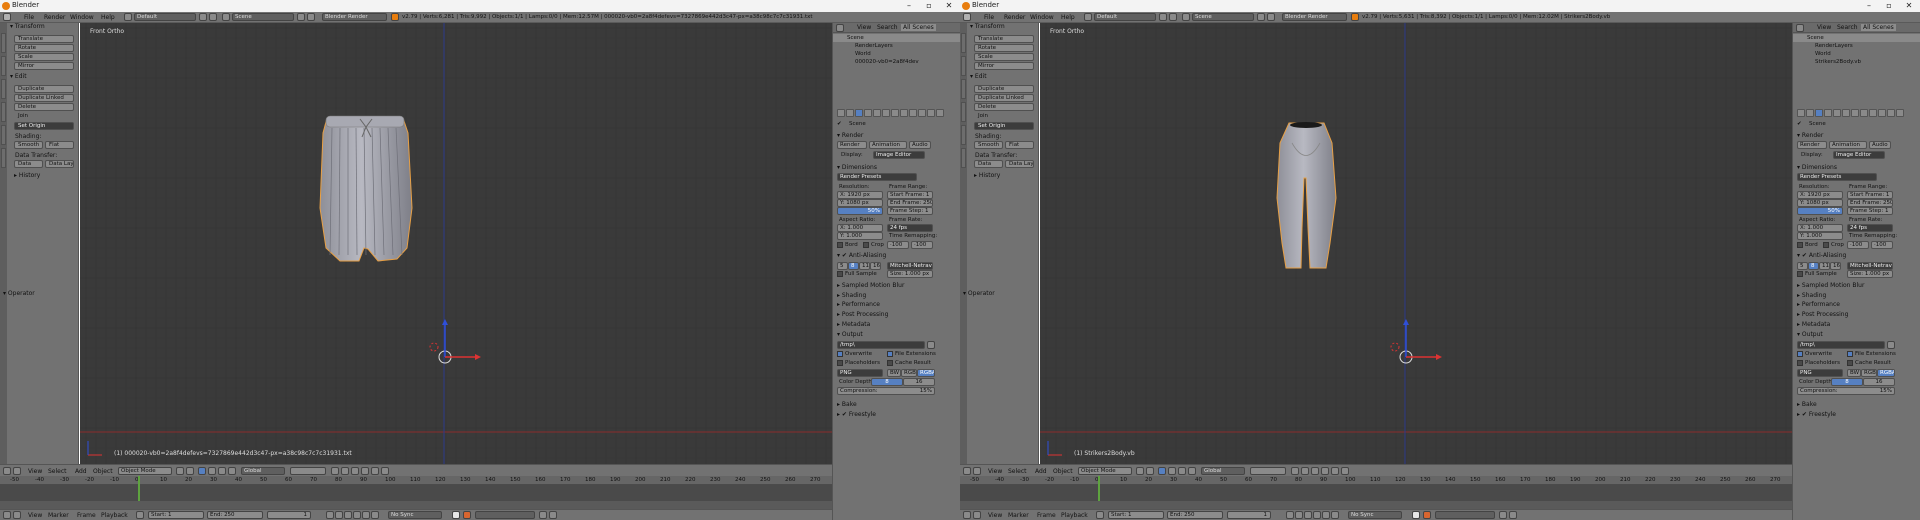 Image resolution: width=1920 pixels, height=520 pixels. I want to click on animation-button: Animation, so click(1848, 145).